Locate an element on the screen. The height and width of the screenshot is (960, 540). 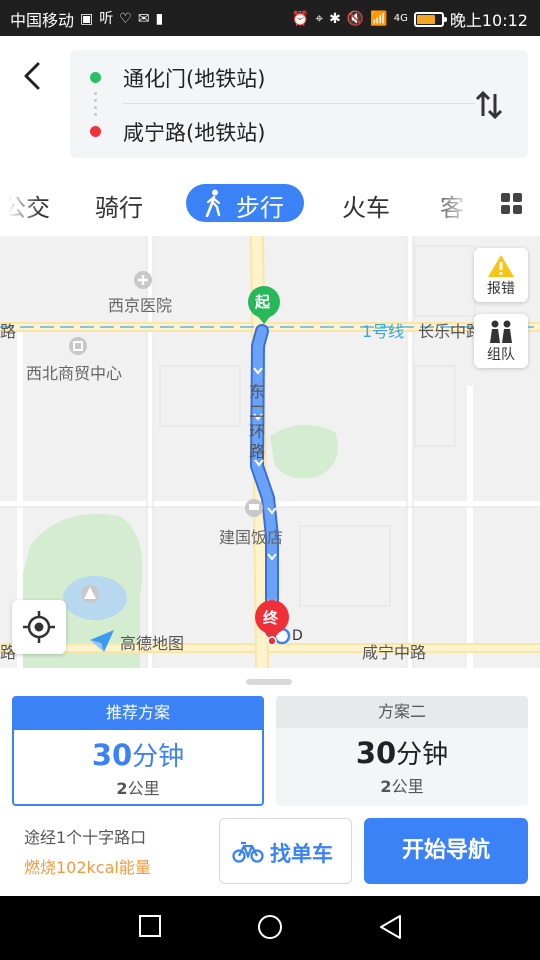
network-type-label: 4G is located at coordinates (400, 18).